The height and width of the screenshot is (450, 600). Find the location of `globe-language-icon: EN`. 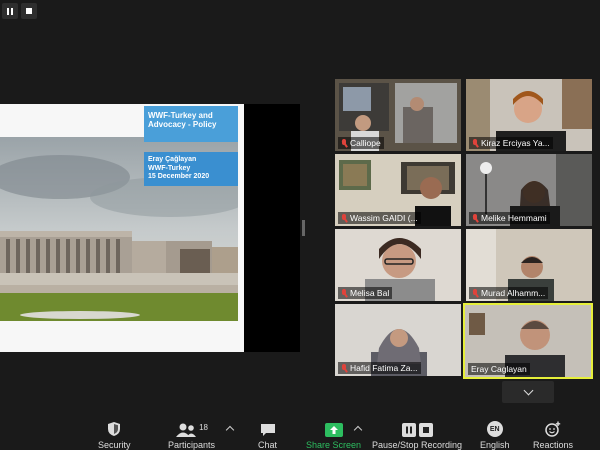

globe-language-icon: EN is located at coordinates (494, 429).